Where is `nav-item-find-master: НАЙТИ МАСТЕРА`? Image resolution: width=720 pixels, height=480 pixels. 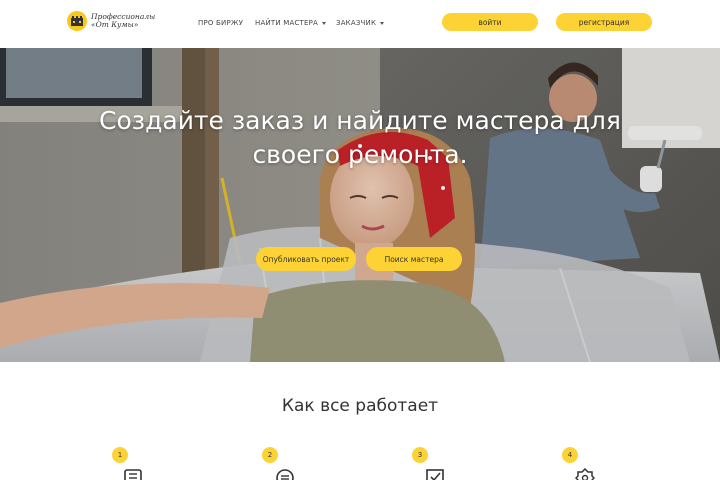 nav-item-find-master: НАЙТИ МАСТЕРА is located at coordinates (291, 23).